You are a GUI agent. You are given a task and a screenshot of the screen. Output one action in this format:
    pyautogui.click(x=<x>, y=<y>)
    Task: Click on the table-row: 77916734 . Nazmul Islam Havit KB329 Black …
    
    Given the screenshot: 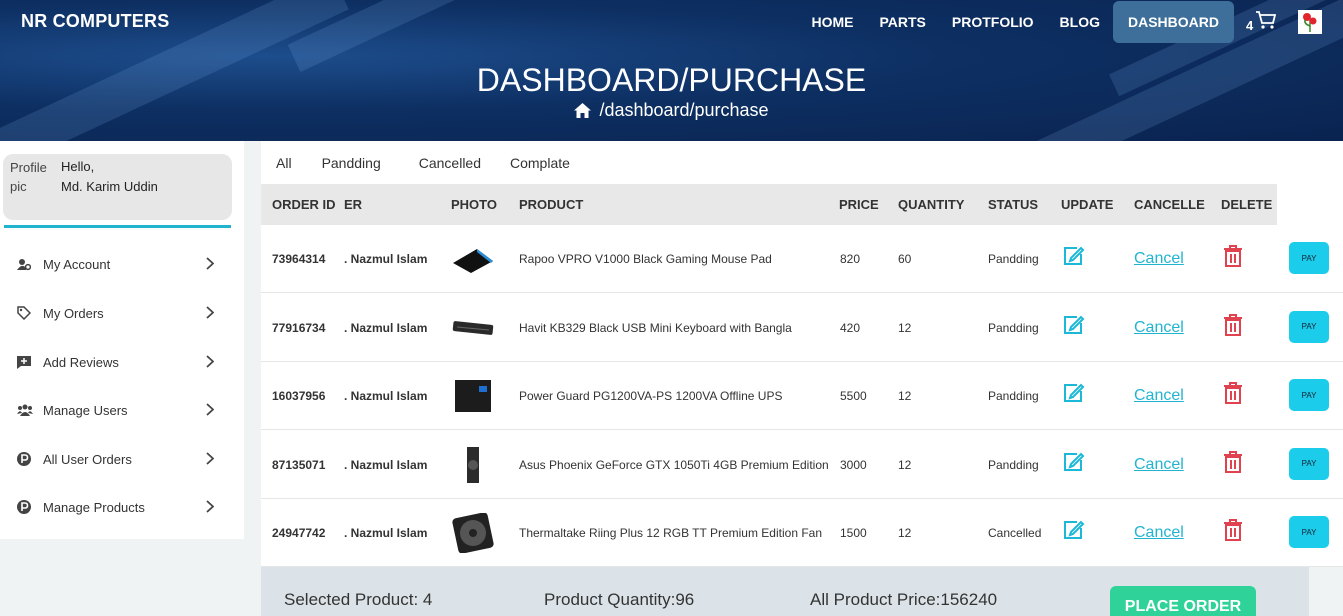 What is the action you would take?
    pyautogui.click(x=802, y=328)
    